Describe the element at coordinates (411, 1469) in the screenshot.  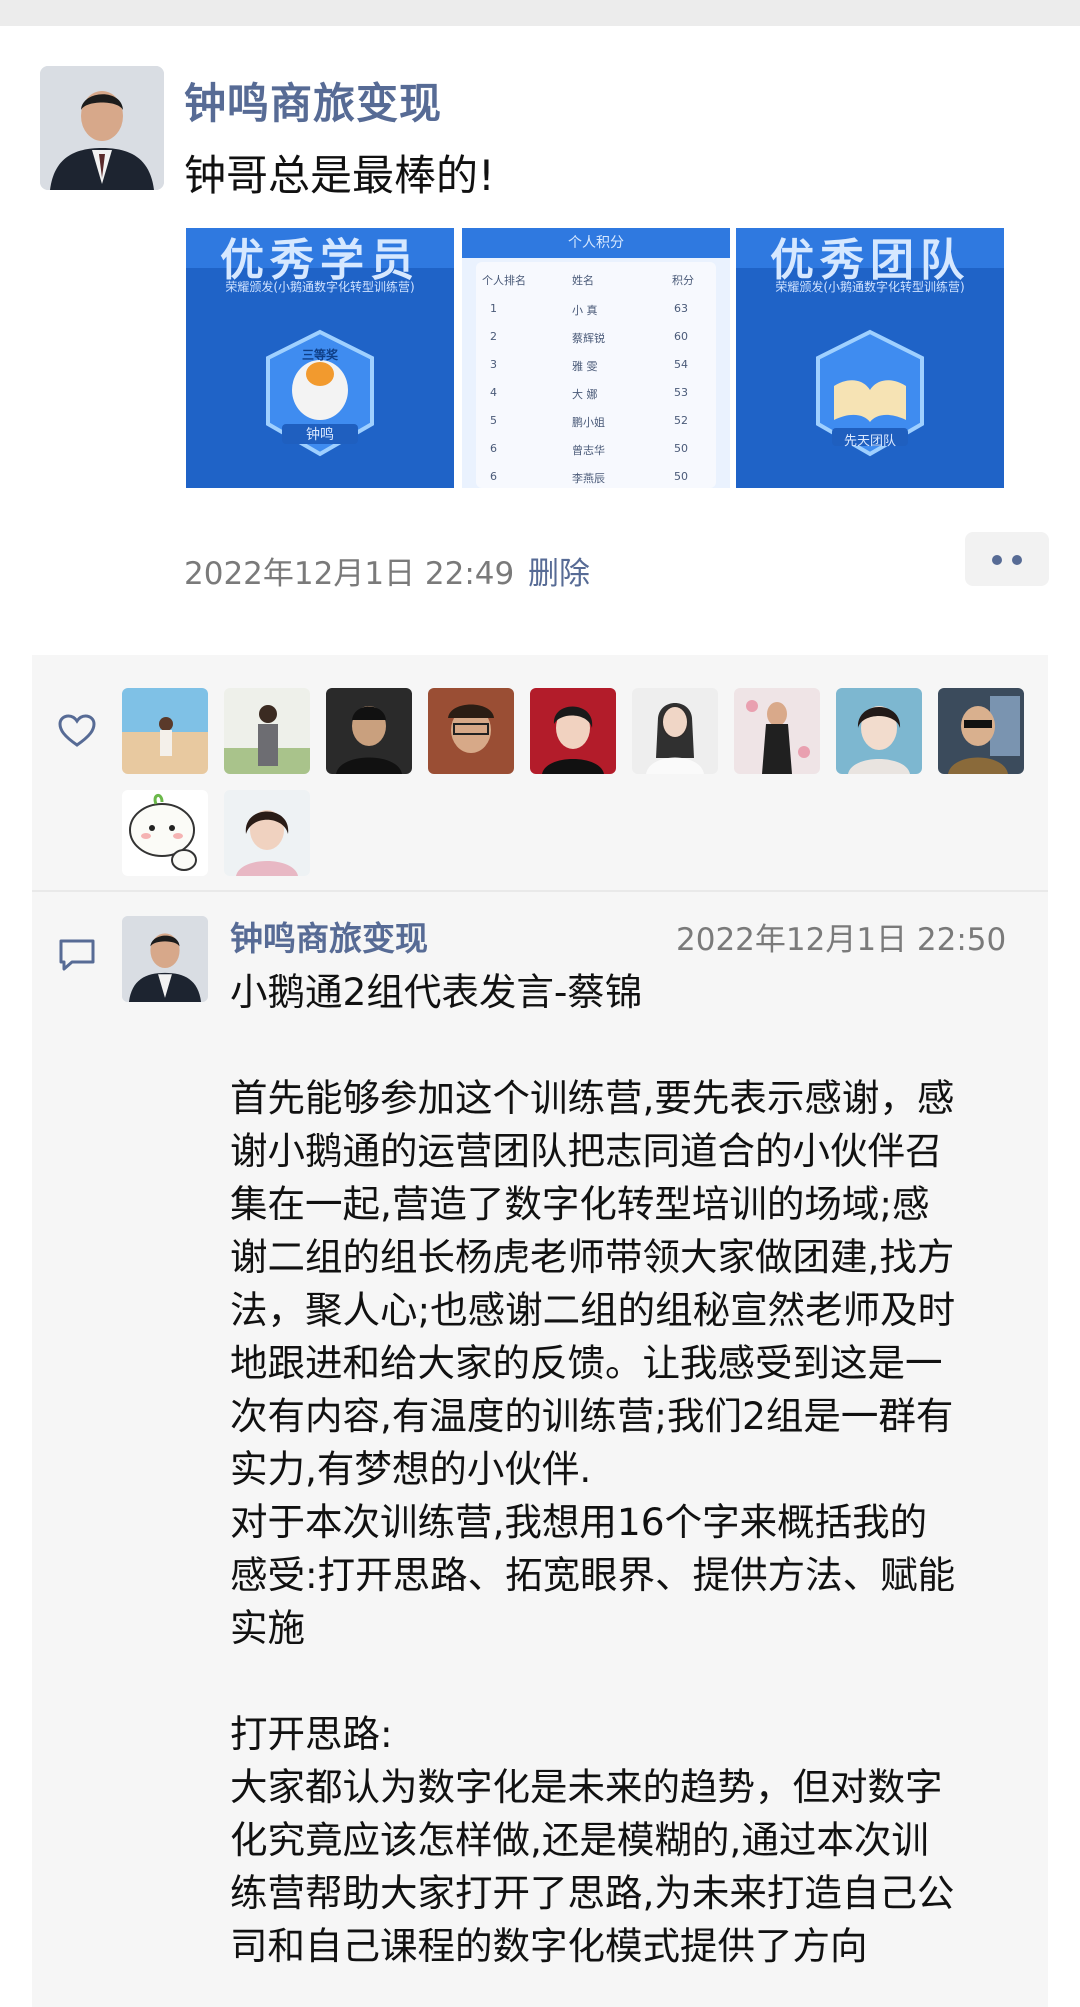
I see `comment-line: 实力,有梦想的小伙伴.` at that location.